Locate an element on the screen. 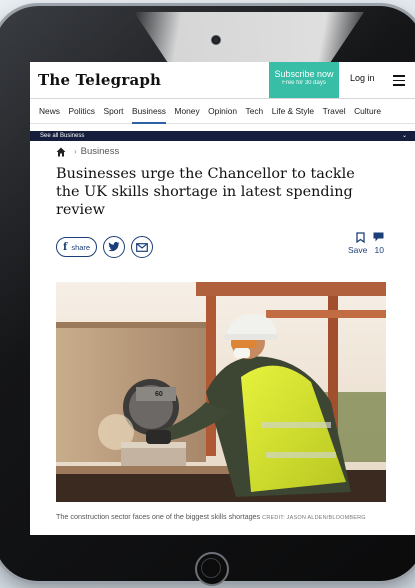 This screenshot has height=588, width=415. camera-icon is located at coordinates (216, 40).